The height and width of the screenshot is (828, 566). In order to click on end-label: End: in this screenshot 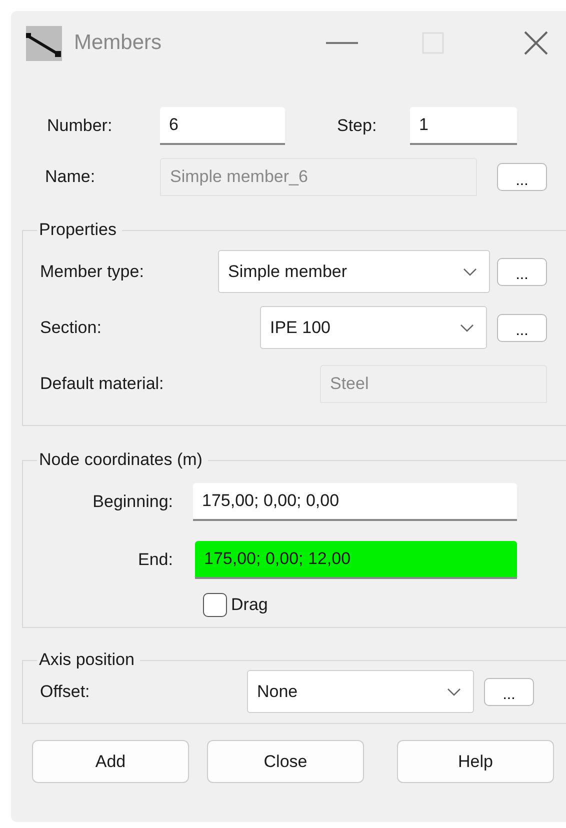, I will do `click(155, 560)`.